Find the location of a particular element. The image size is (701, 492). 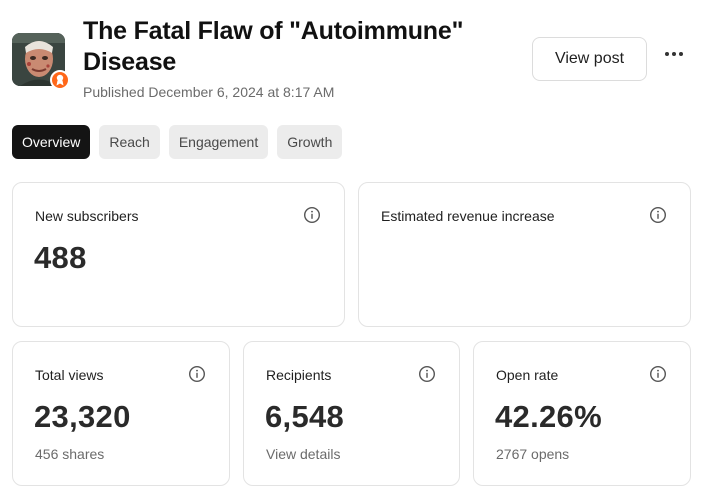

card-subtext: 456 shares is located at coordinates (70, 454).